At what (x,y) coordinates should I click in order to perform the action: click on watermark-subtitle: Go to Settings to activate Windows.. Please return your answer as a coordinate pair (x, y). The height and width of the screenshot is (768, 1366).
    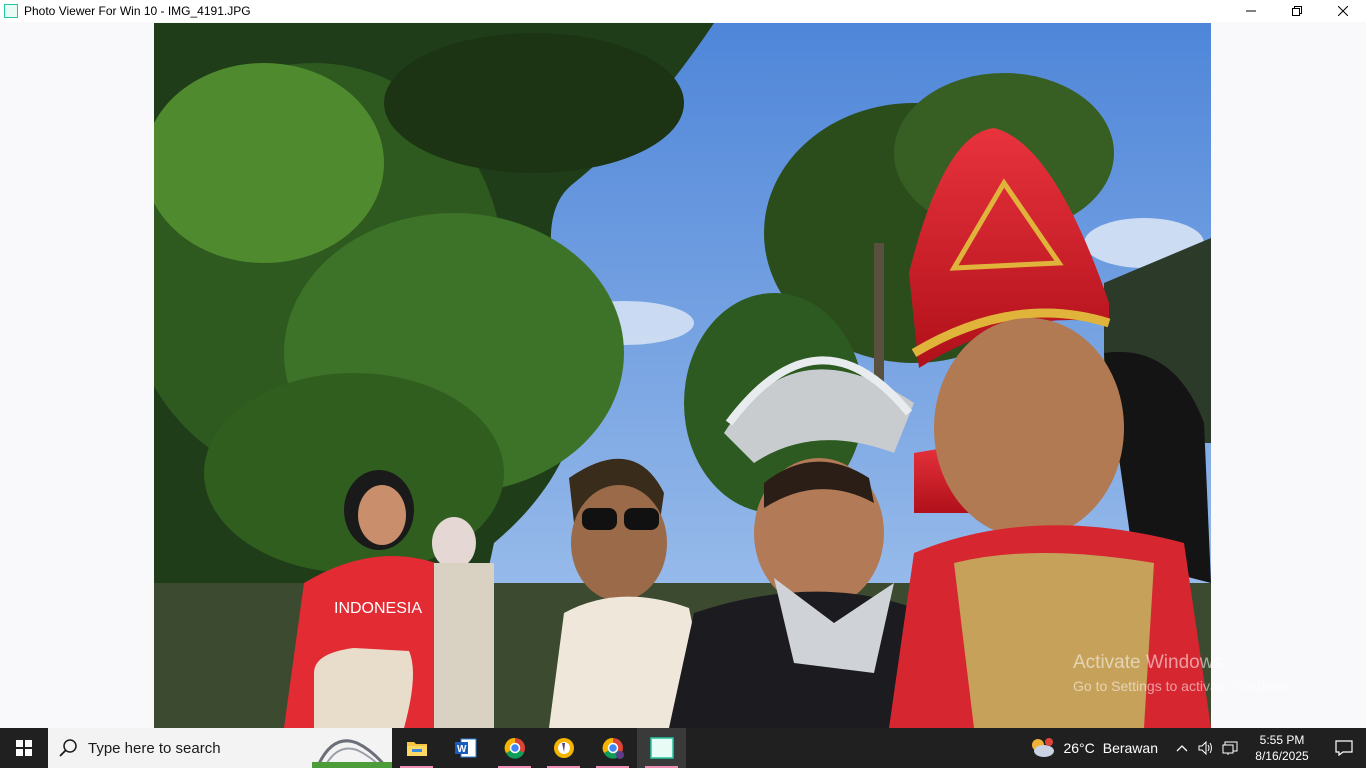
    Looking at the image, I should click on (1183, 686).